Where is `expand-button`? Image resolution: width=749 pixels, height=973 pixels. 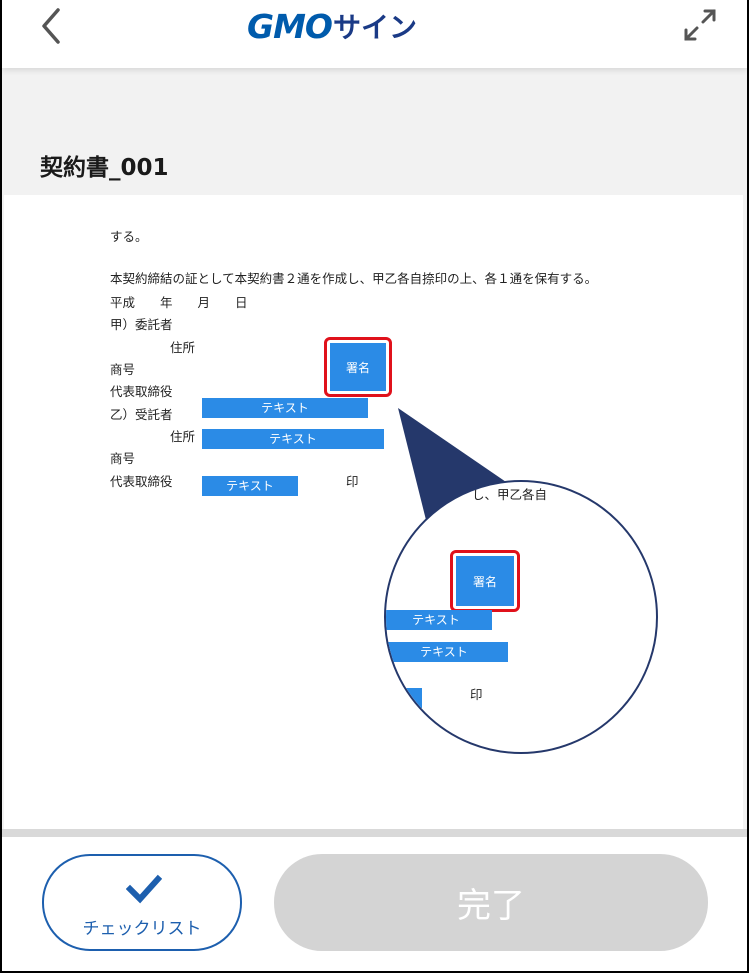
expand-button is located at coordinates (700, 25).